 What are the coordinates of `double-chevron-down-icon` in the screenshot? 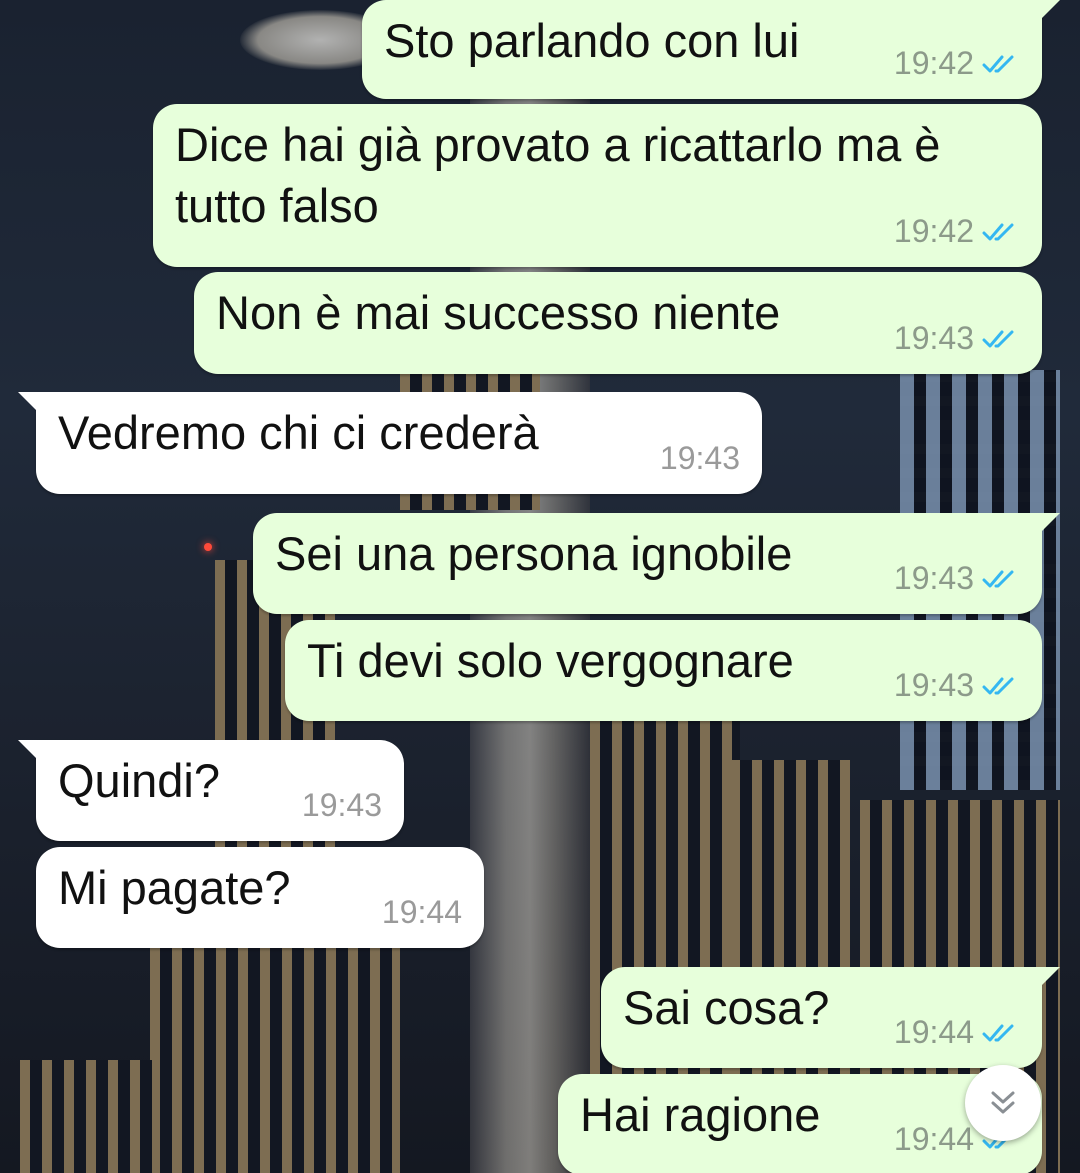 It's located at (1003, 1103).